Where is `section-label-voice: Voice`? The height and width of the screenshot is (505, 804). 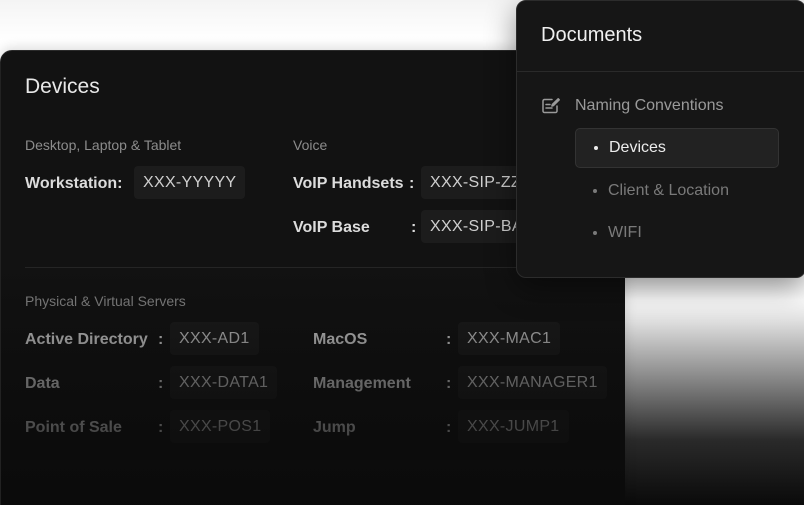 section-label-voice: Voice is located at coordinates (310, 145).